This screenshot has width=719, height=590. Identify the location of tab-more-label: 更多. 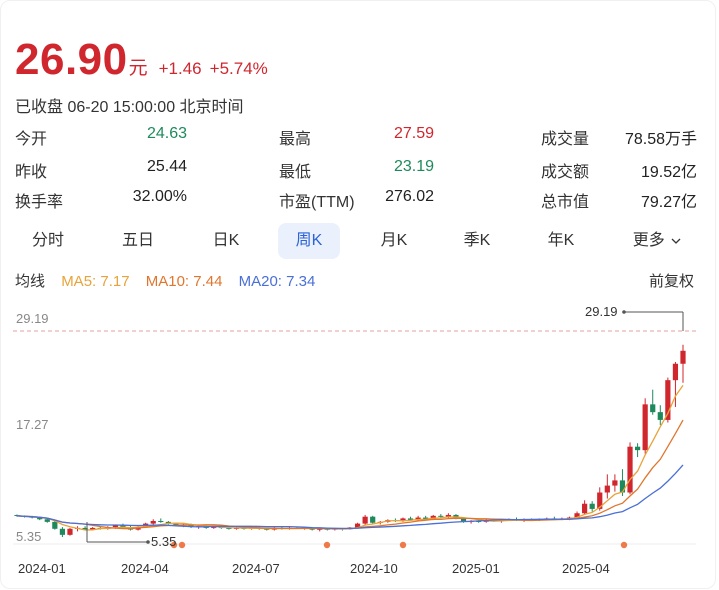
(648, 241).